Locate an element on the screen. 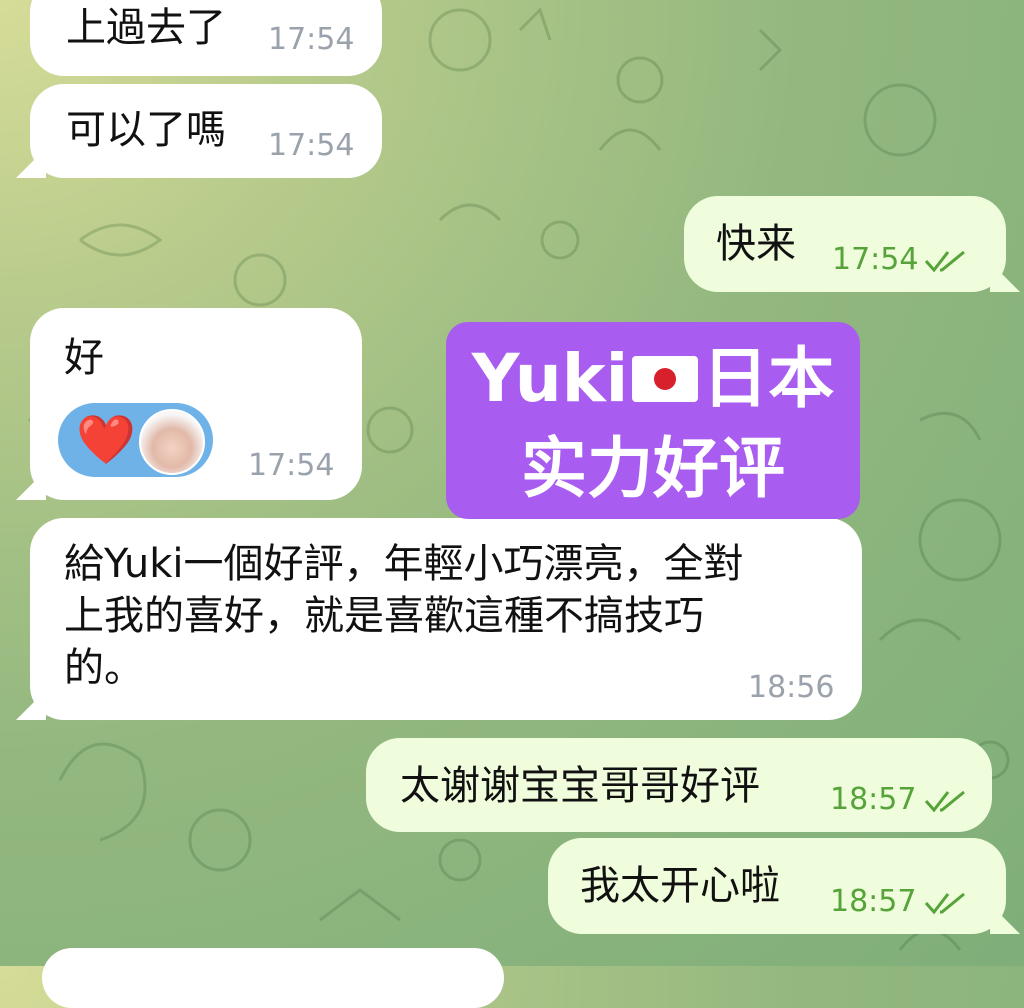 This screenshot has width=1024, height=1008. reaction-badge: ❤️ is located at coordinates (135, 440).